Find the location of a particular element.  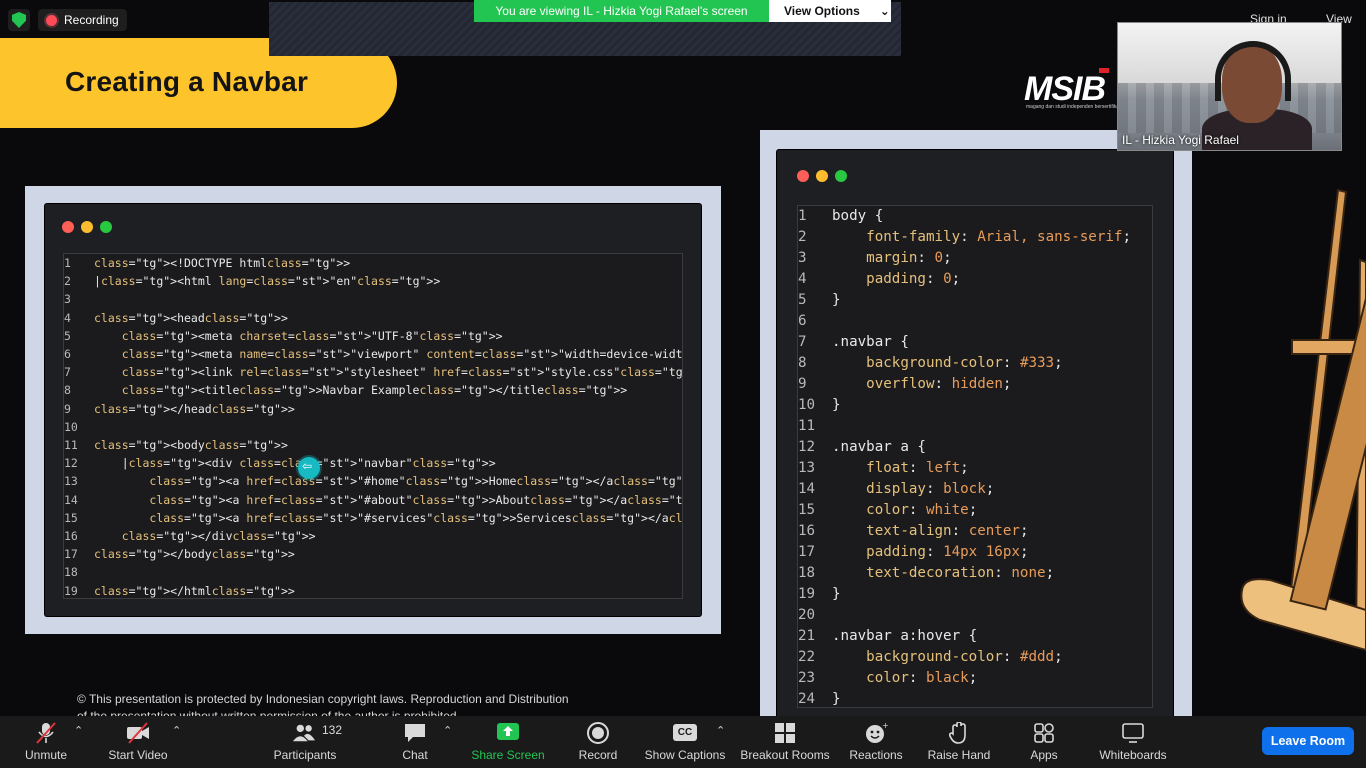

line-number: 12 is located at coordinates (807, 447).